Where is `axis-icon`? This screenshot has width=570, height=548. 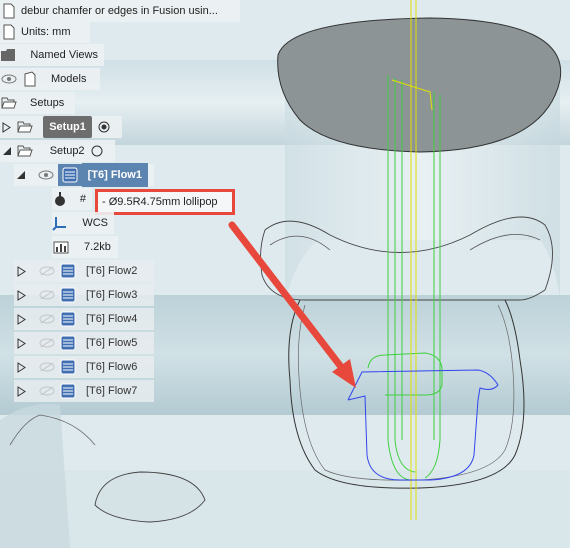 axis-icon is located at coordinates (60, 223).